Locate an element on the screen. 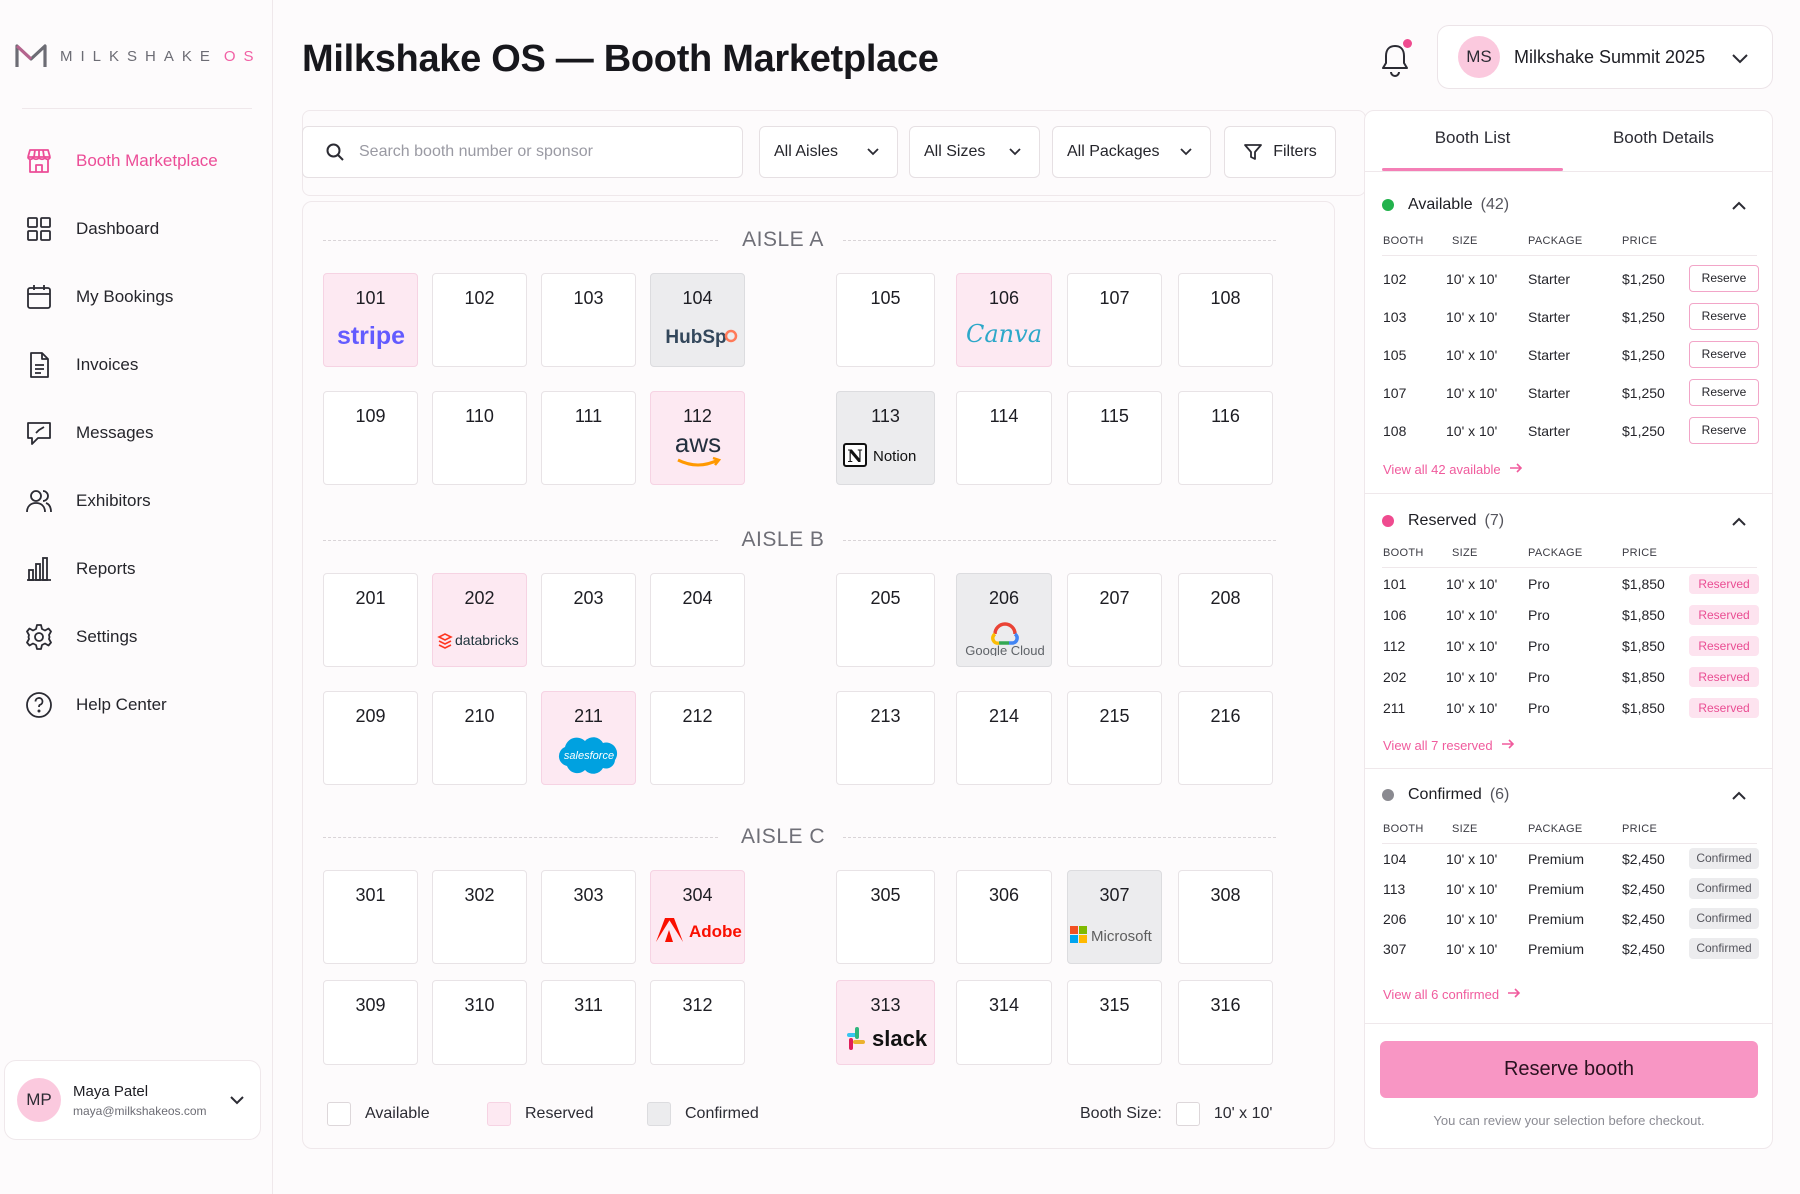  booth-201: 201 is located at coordinates (370, 620).